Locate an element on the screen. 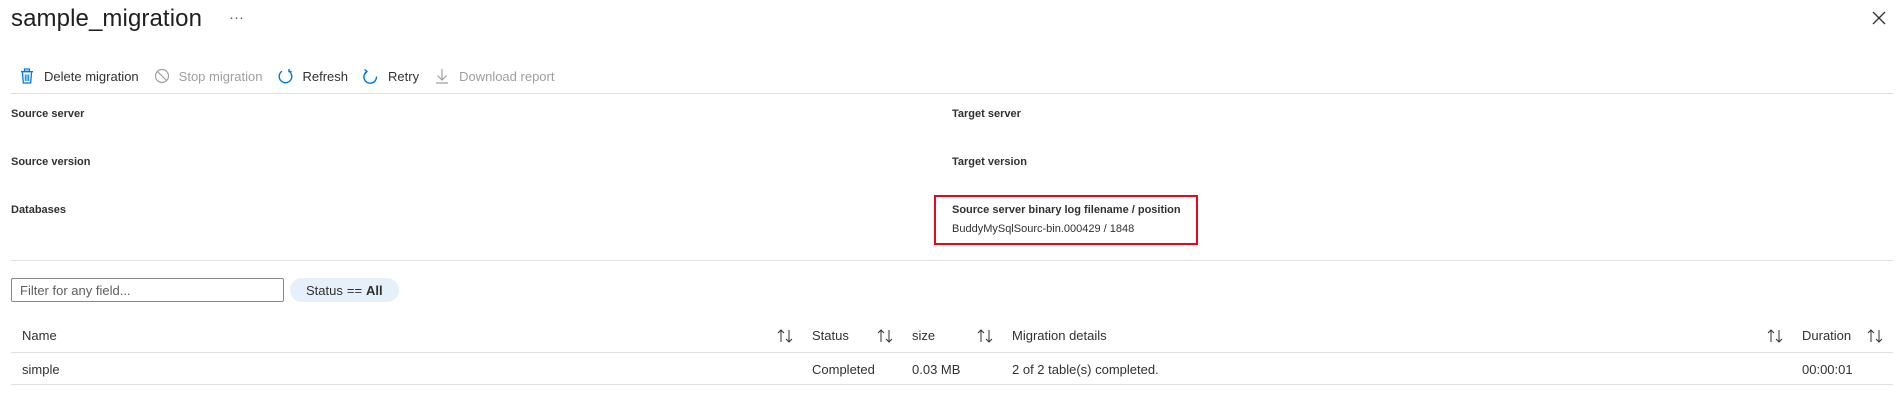  cell-status: Completed is located at coordinates (843, 369).